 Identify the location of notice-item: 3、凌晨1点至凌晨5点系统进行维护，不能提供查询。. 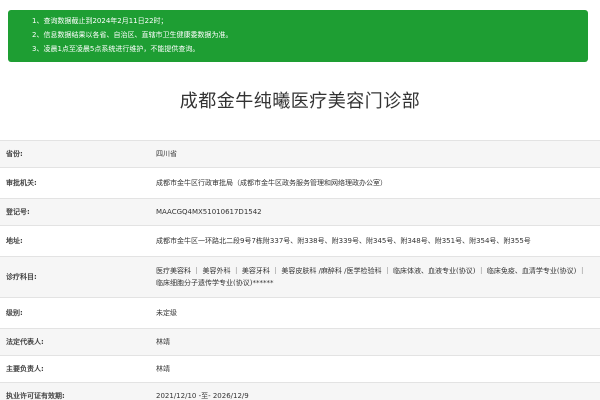
(116, 49).